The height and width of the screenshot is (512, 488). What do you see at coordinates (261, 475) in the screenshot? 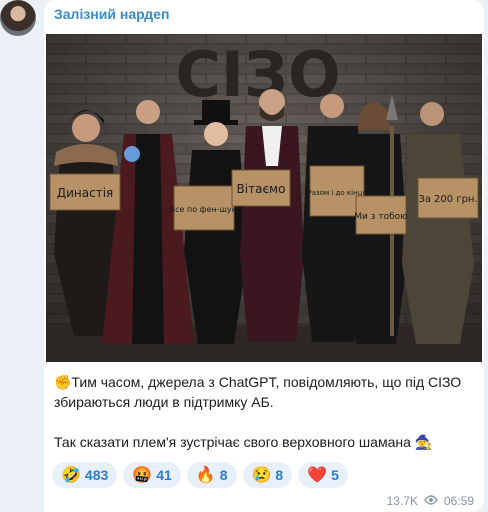
I see `cry-emoji-icon: 😢` at bounding box center [261, 475].